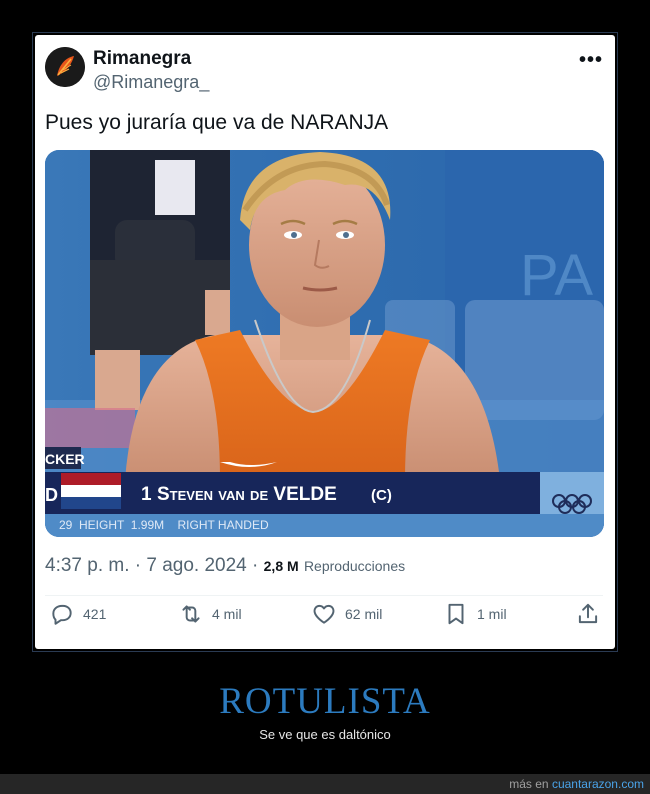 The width and height of the screenshot is (650, 794). Describe the element at coordinates (325, 701) in the screenshot. I see `banner-title: ROTULISTA` at that location.